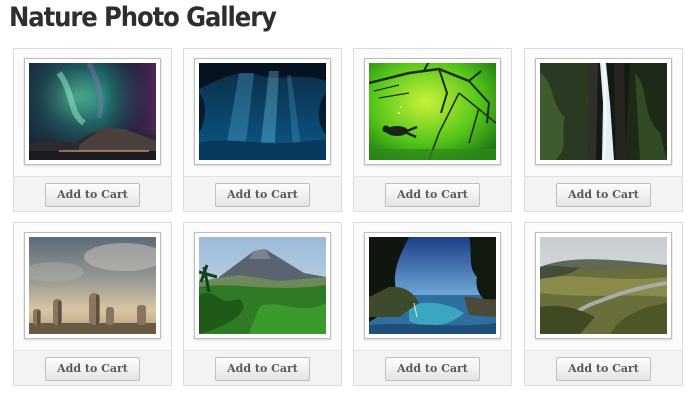 The image size is (700, 400). I want to click on stone-sculptures-photo, so click(92, 285).